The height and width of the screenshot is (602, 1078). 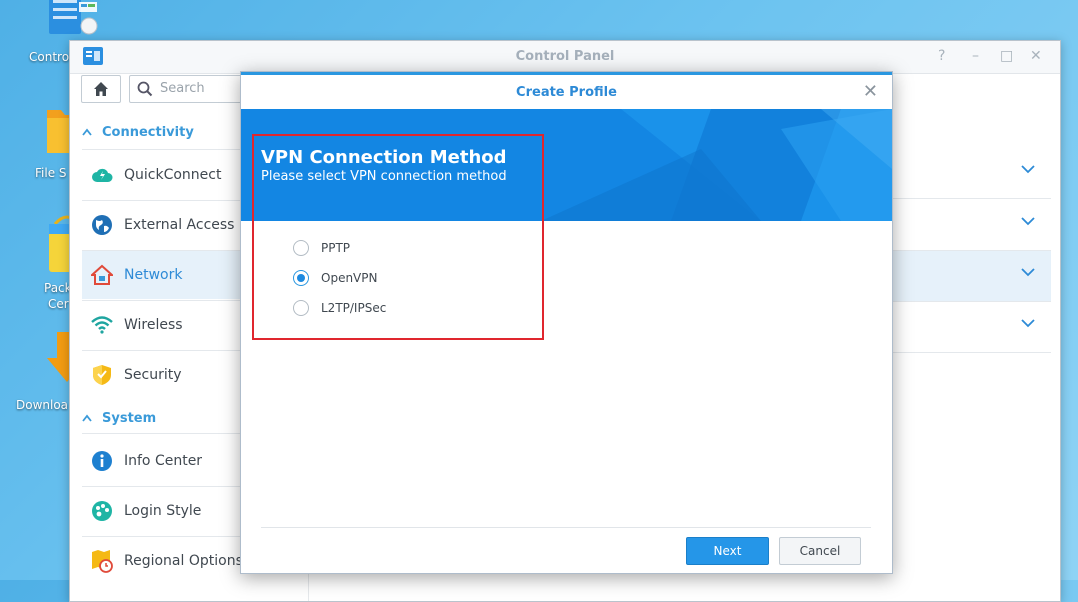 I want to click on next-button: Next, so click(x=727, y=551).